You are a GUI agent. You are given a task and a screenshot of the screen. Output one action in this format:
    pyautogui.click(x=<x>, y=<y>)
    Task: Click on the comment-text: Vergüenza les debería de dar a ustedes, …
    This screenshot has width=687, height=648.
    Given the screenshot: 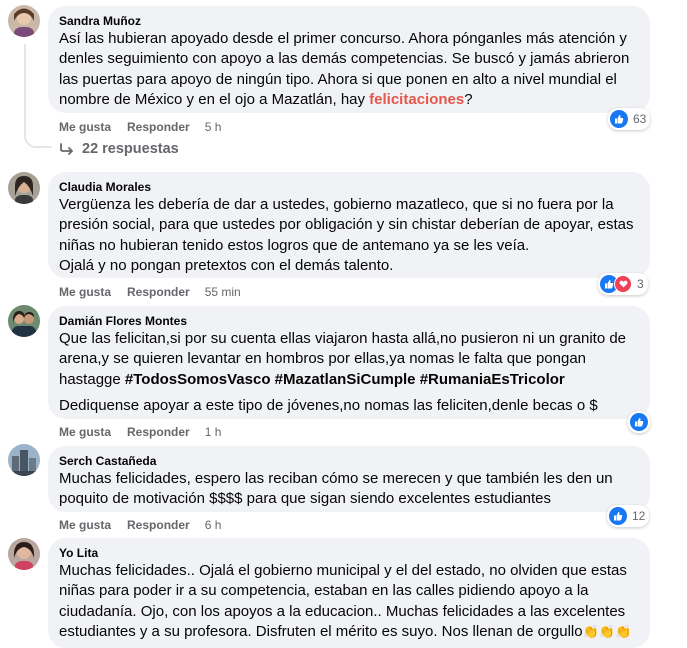 What is the action you would take?
    pyautogui.click(x=346, y=225)
    